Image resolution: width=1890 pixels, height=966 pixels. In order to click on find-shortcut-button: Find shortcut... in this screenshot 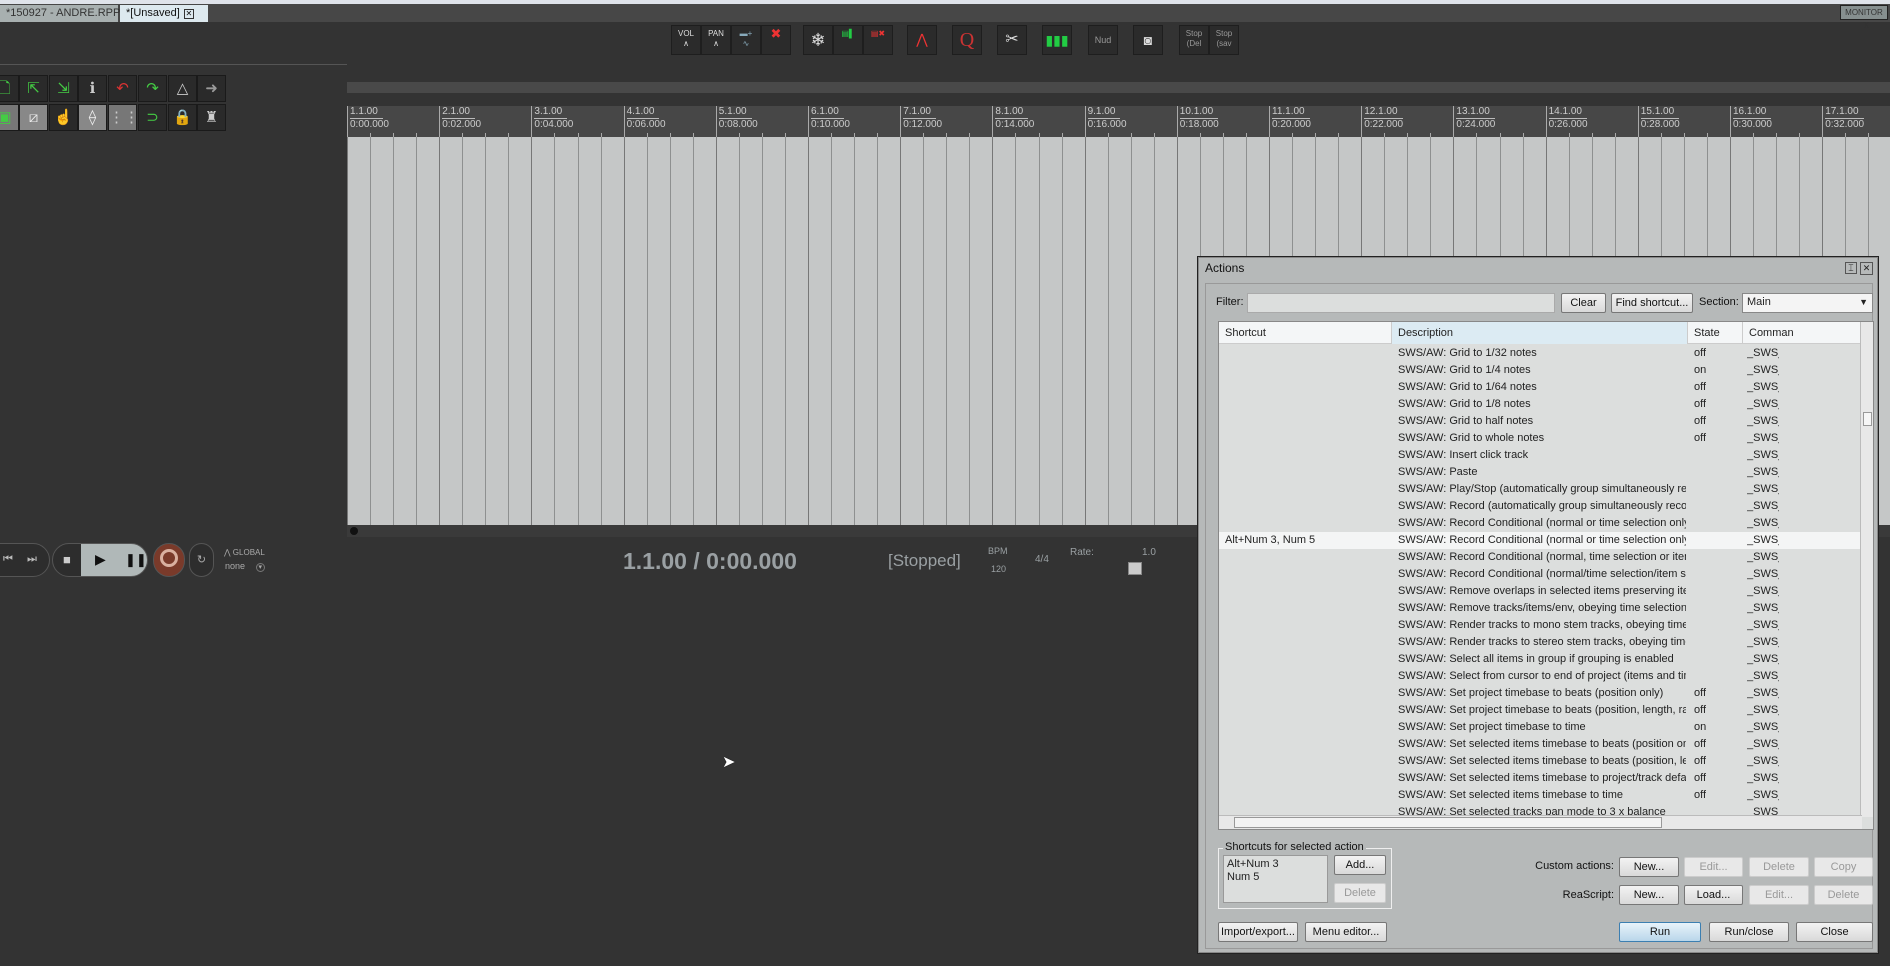, I will do `click(1652, 303)`.